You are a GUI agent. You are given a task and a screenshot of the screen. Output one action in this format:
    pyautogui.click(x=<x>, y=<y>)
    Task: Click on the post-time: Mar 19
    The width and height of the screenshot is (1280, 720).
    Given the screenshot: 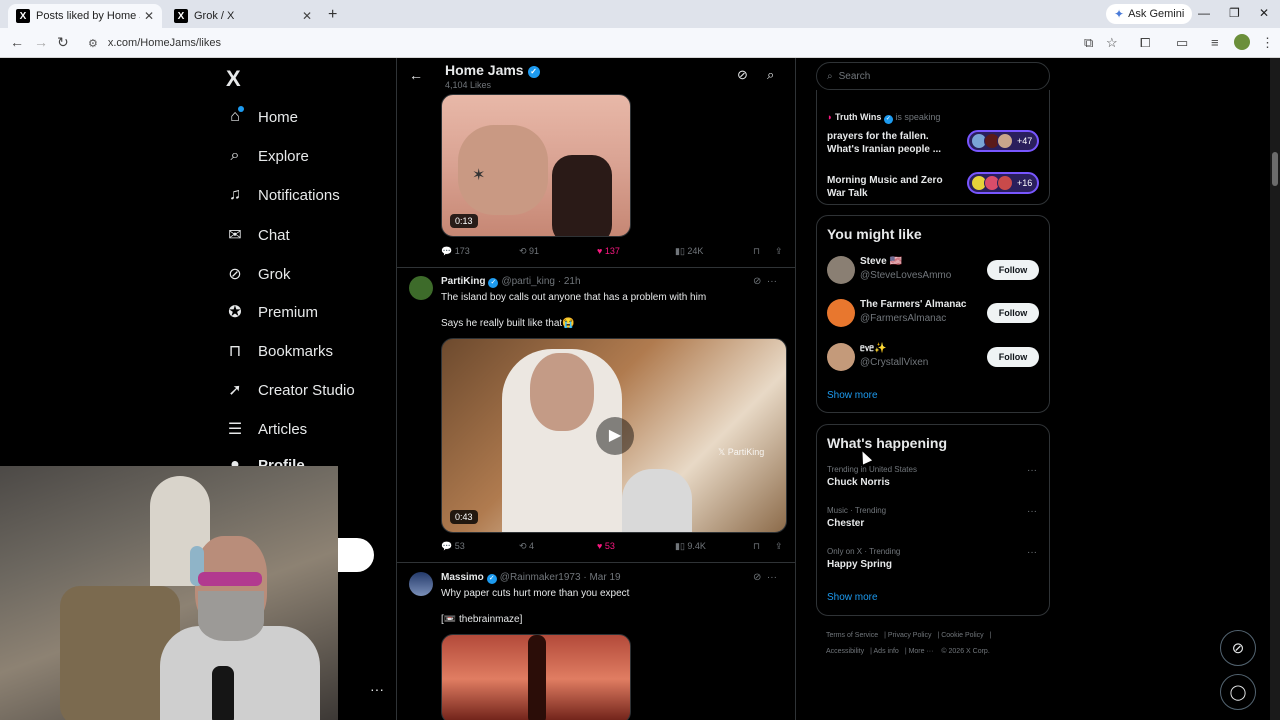 What is the action you would take?
    pyautogui.click(x=604, y=577)
    